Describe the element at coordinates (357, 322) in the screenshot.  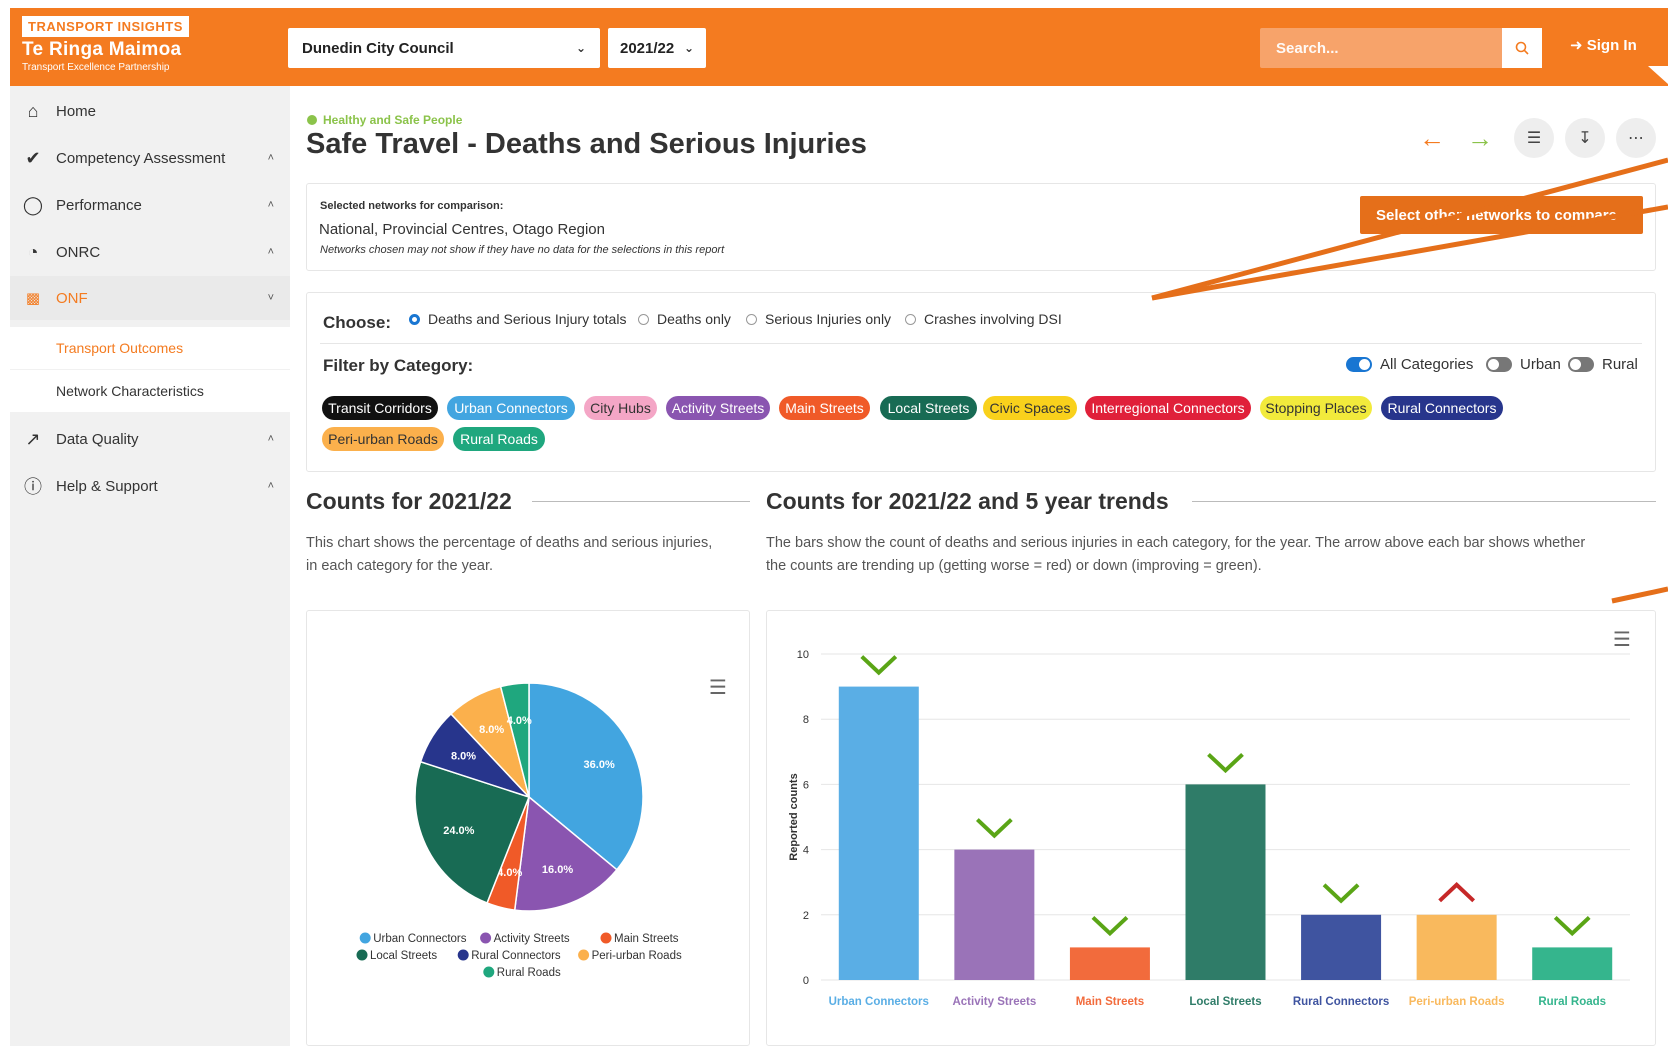
I see `choose-label: Choose:` at that location.